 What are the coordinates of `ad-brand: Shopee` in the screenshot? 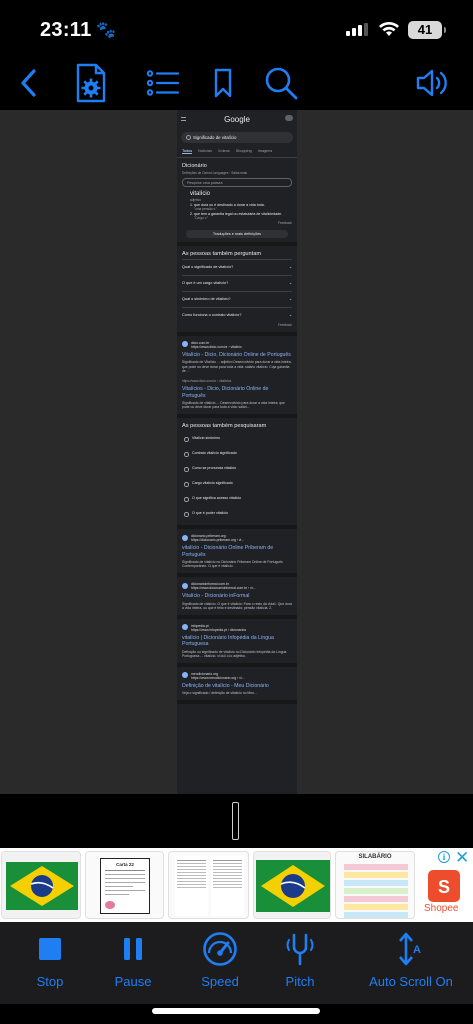 It's located at (441, 908).